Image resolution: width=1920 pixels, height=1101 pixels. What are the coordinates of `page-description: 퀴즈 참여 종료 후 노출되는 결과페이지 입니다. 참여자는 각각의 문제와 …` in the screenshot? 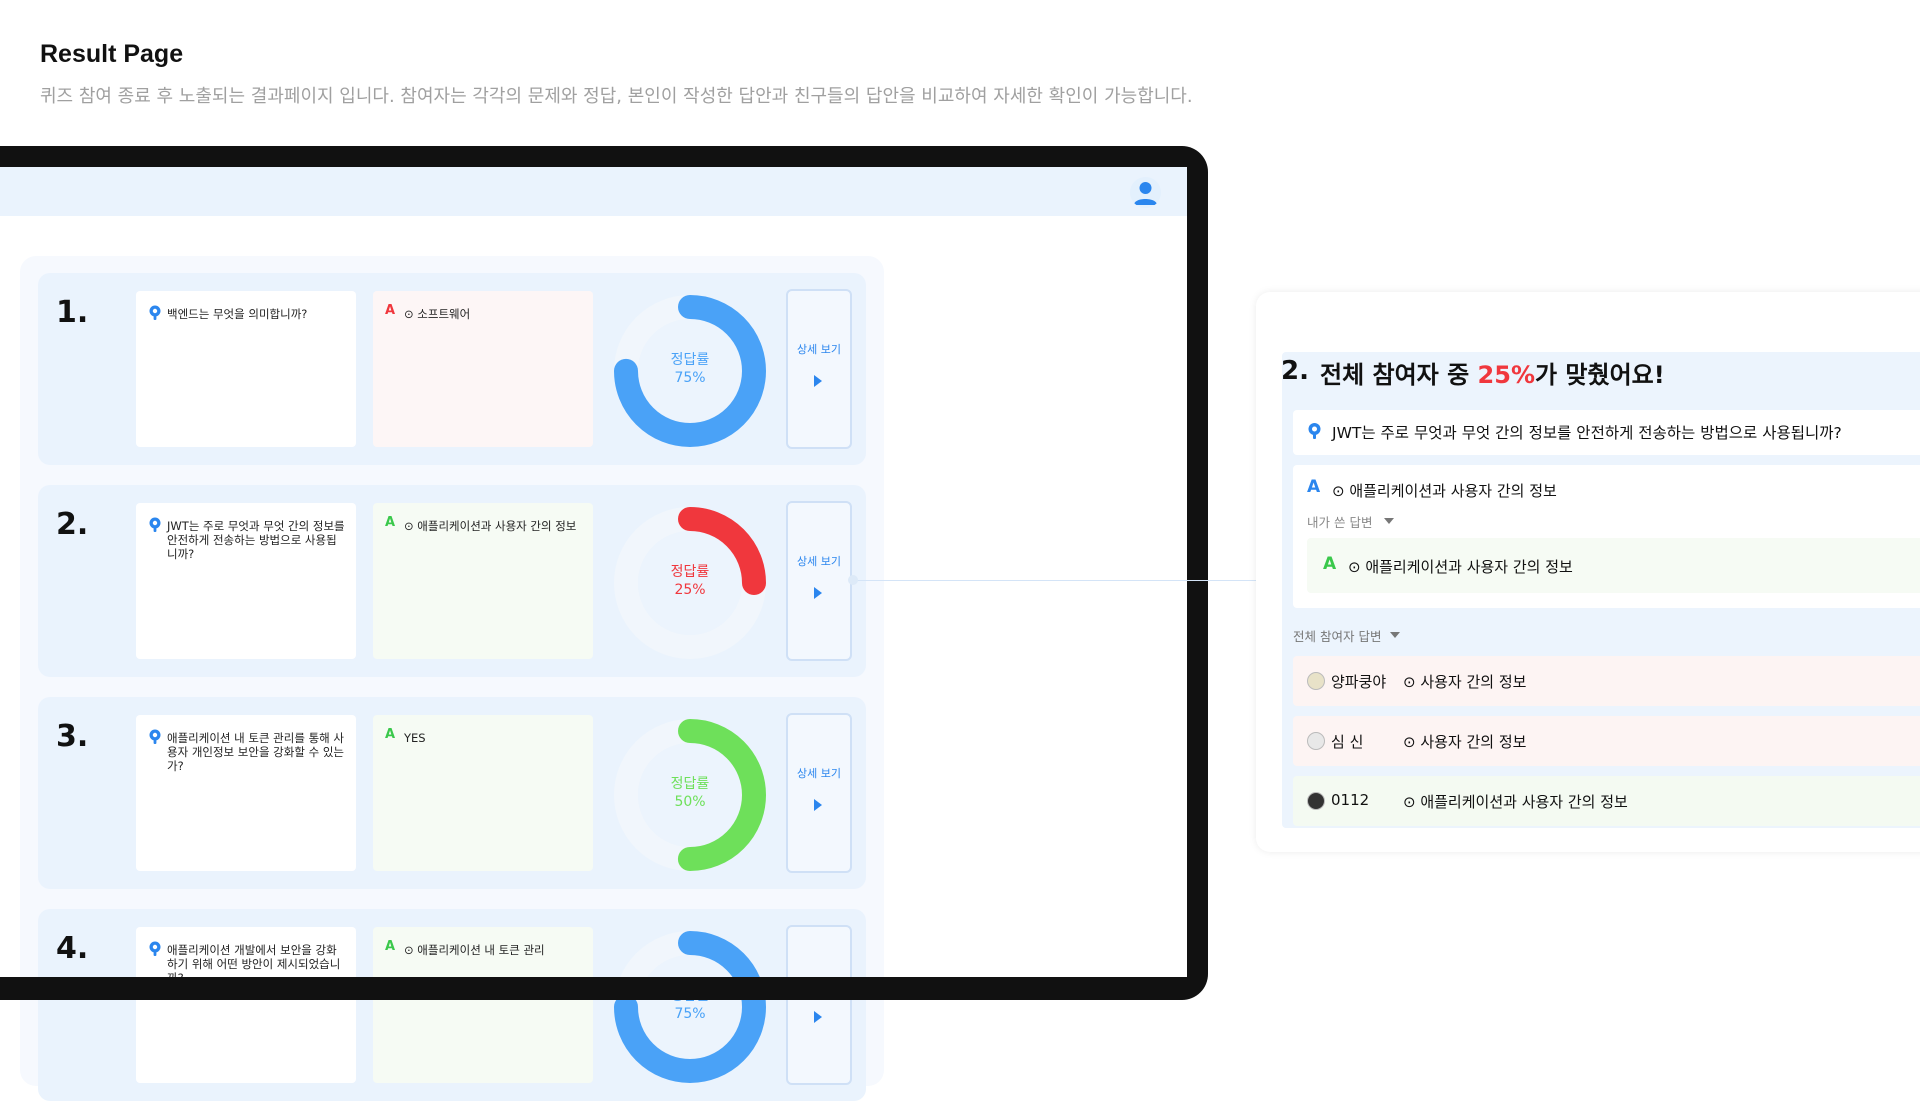 It's located at (616, 96).